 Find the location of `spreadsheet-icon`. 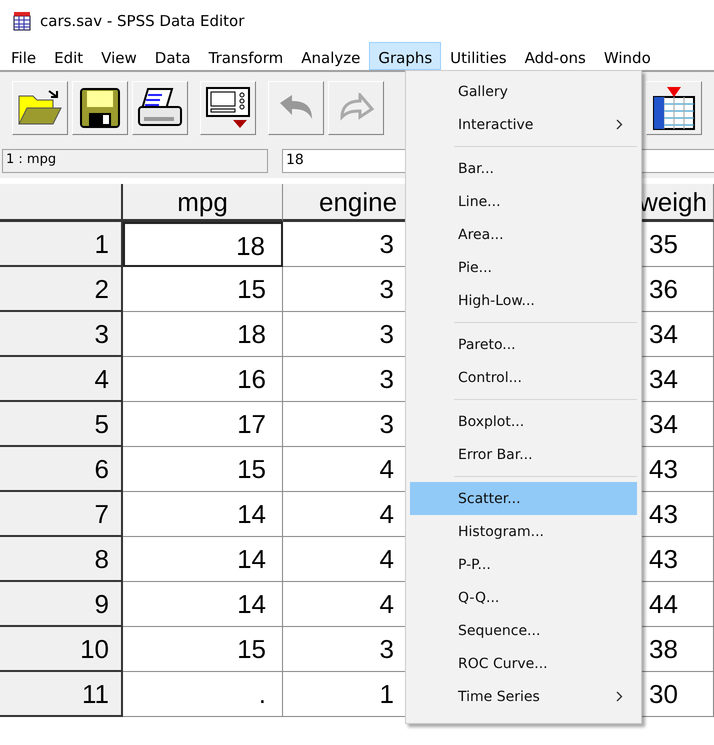

spreadsheet-icon is located at coordinates (22, 21).